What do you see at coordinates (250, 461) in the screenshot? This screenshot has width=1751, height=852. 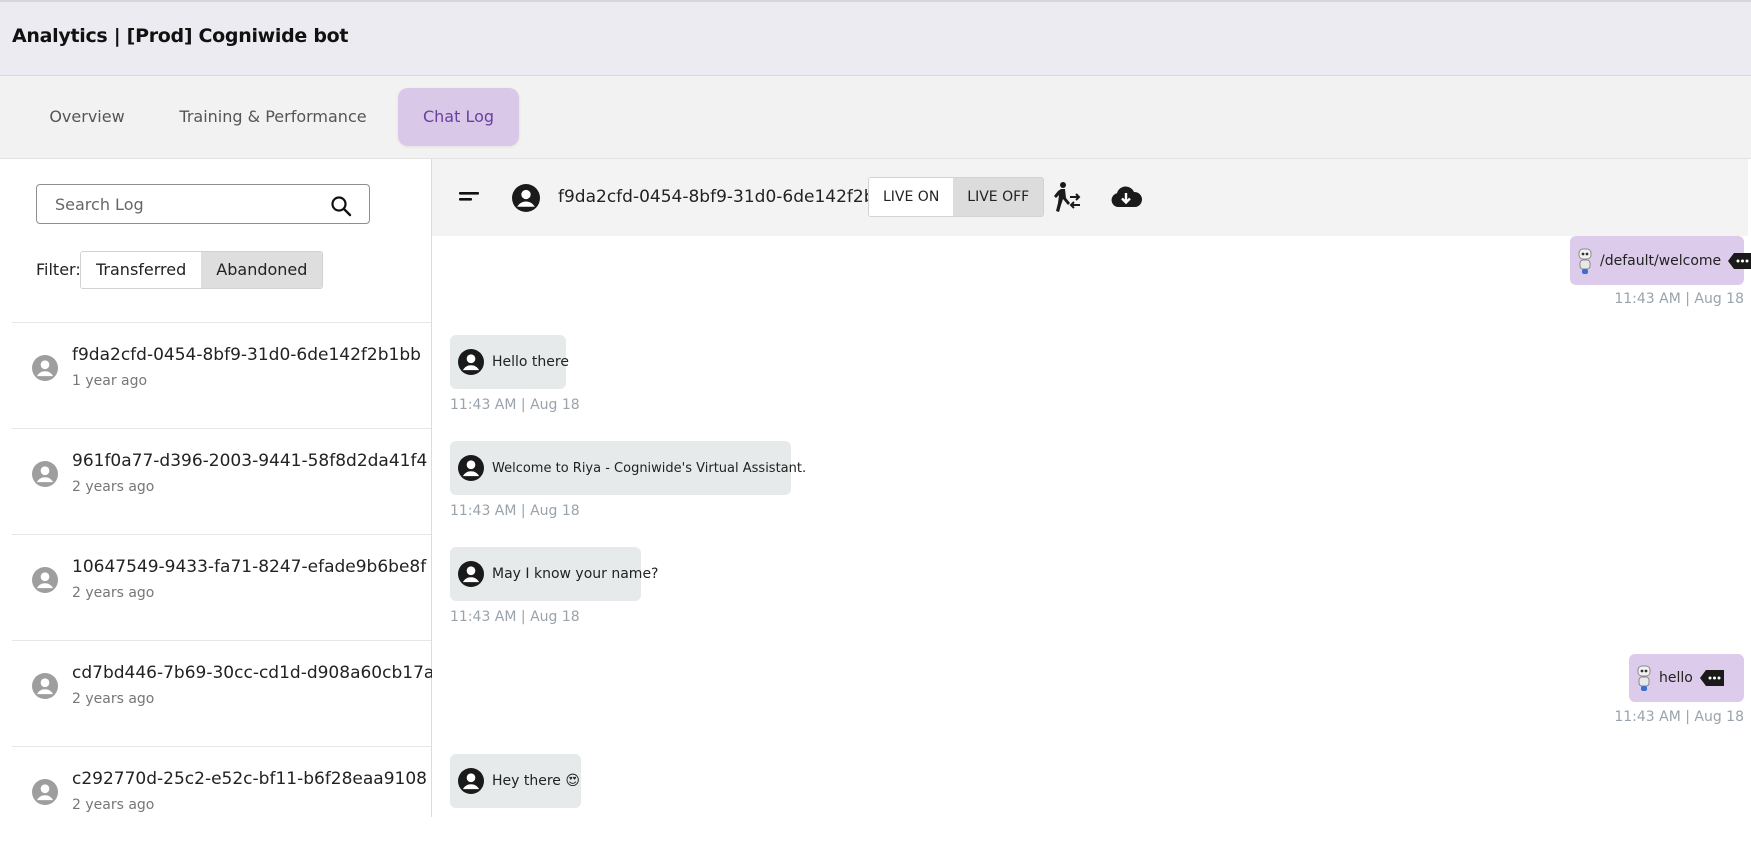 I see `session-id: 961f0a77-d396-2003-9441-58f8d2da41f4` at bounding box center [250, 461].